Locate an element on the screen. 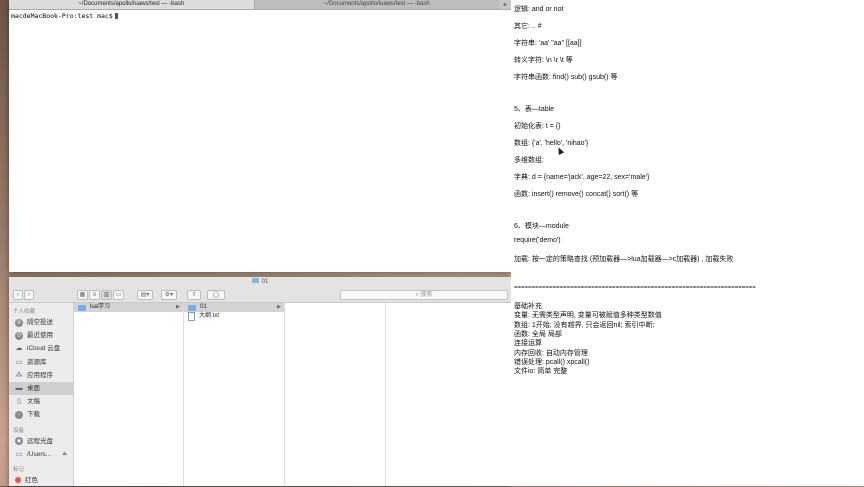 The height and width of the screenshot is (487, 864). disk-icon: ▭ is located at coordinates (19, 454).